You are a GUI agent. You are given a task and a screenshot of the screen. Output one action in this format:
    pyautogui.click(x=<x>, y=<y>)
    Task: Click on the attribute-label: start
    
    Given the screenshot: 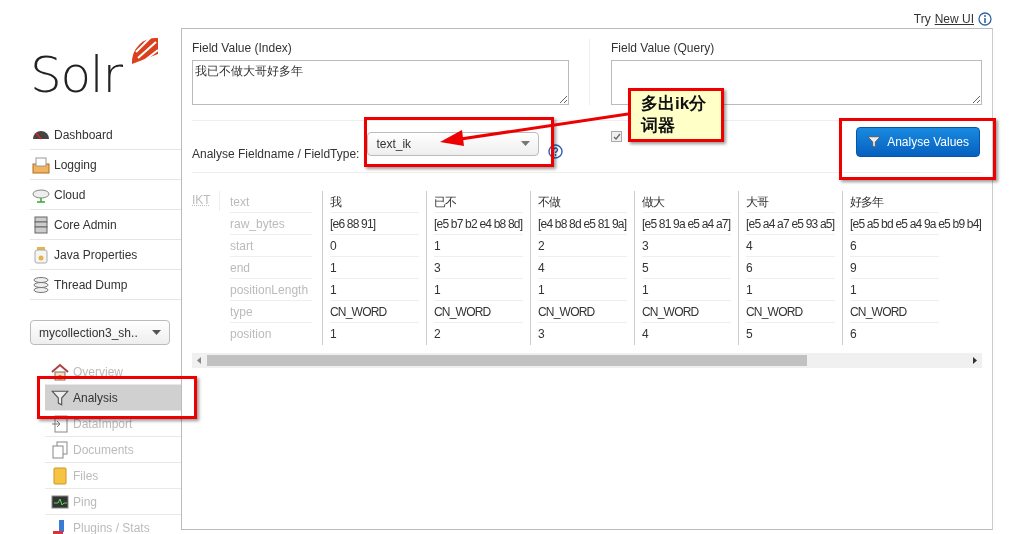 What is the action you would take?
    pyautogui.click(x=242, y=246)
    